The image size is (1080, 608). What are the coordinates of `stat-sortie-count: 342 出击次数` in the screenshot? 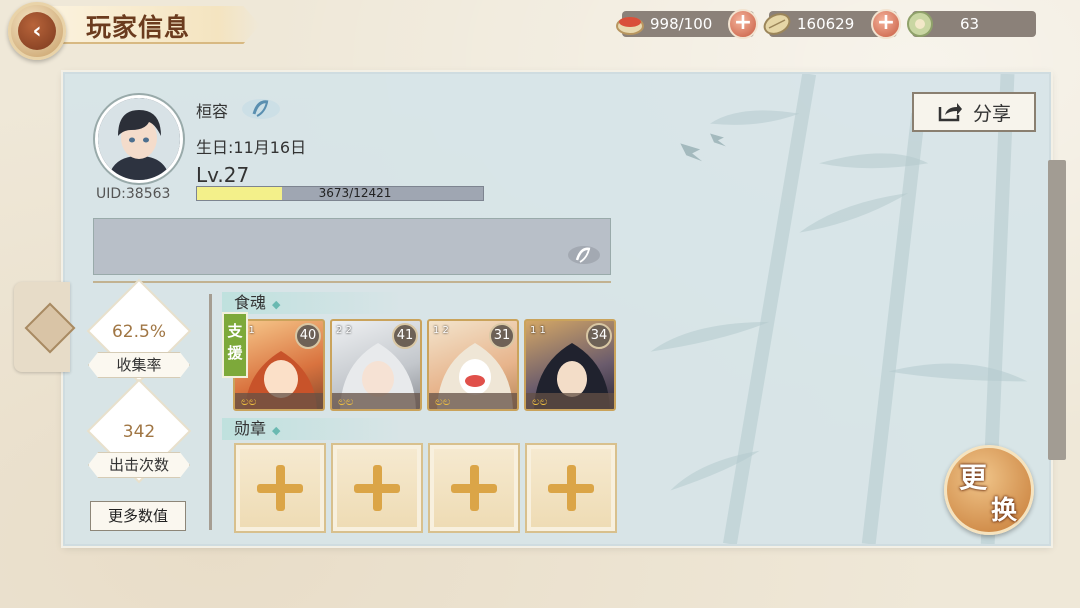 It's located at (139, 431).